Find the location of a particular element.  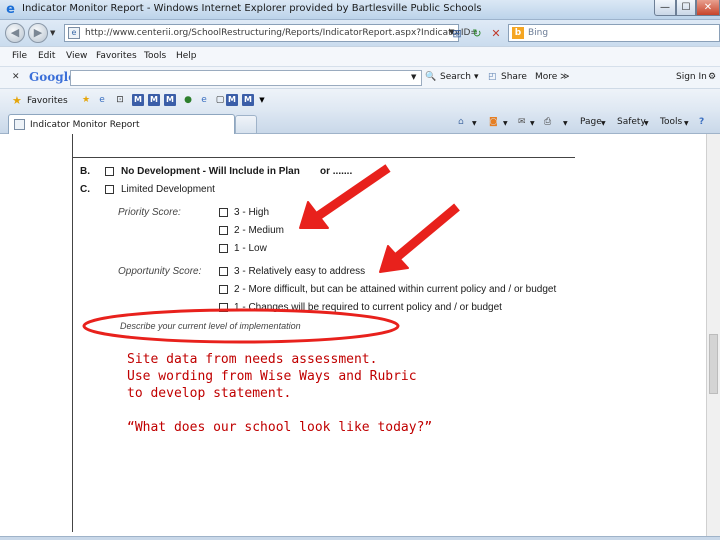

back-arrow-icon: ◀ is located at coordinates (15, 32).